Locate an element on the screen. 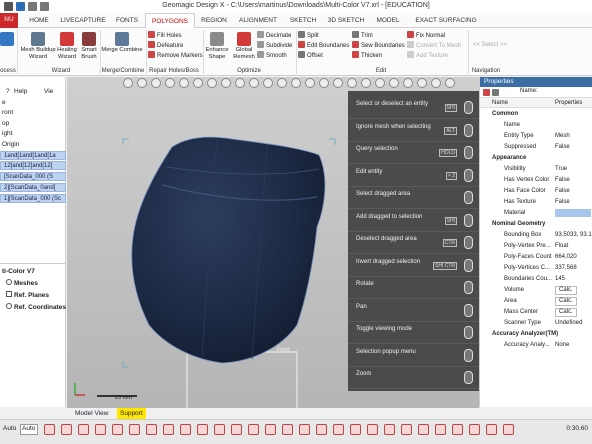 This screenshot has height=444, width=592. decimate-button: Decimate is located at coordinates (274, 36).